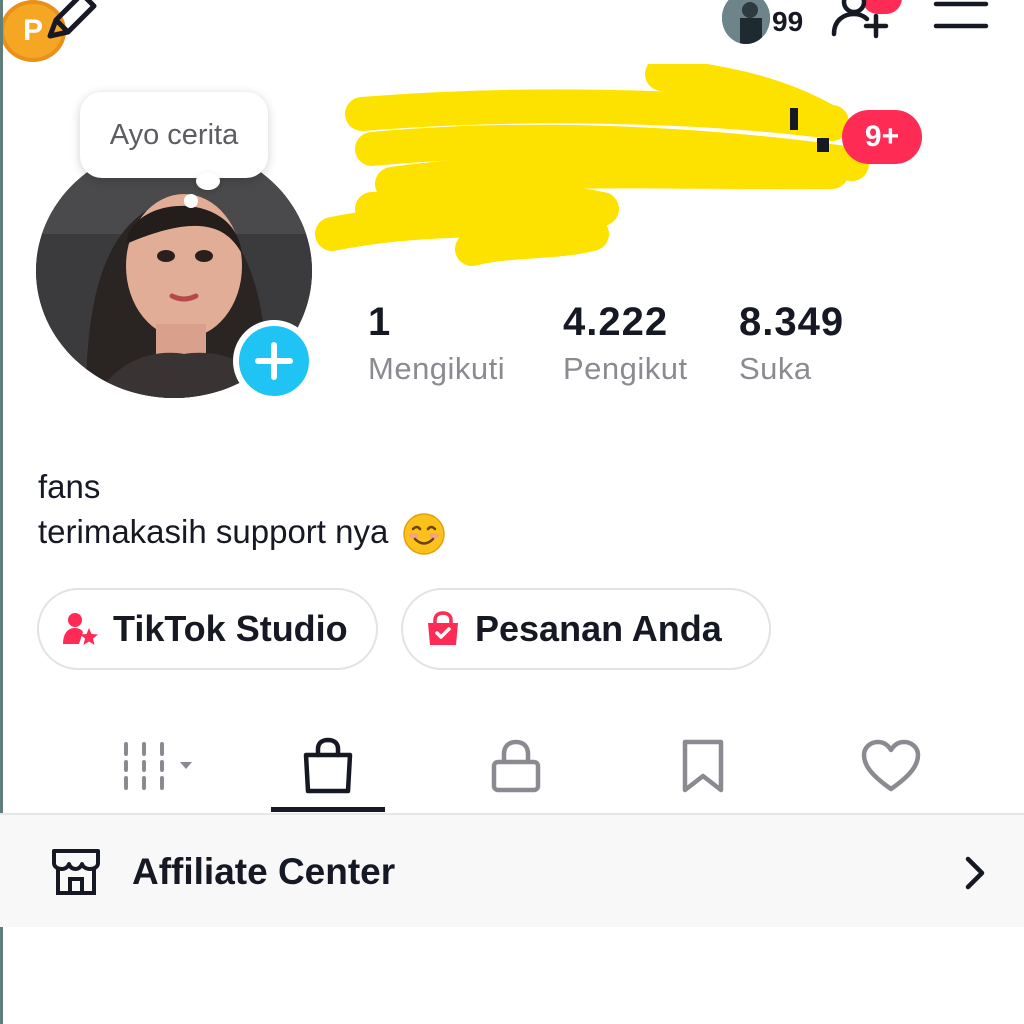 Image resolution: width=1024 pixels, height=1024 pixels. I want to click on story-prompt-text: Ayo cerita, so click(174, 134).